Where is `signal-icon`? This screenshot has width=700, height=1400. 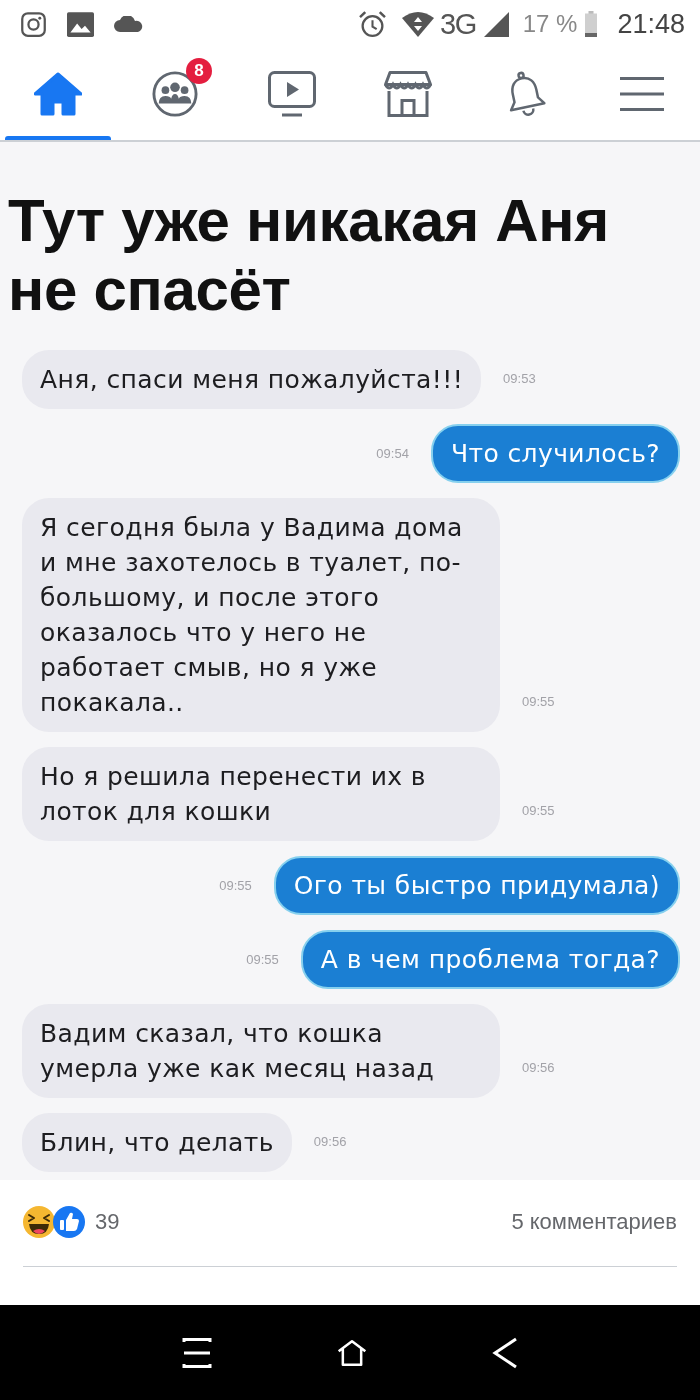 signal-icon is located at coordinates (496, 24).